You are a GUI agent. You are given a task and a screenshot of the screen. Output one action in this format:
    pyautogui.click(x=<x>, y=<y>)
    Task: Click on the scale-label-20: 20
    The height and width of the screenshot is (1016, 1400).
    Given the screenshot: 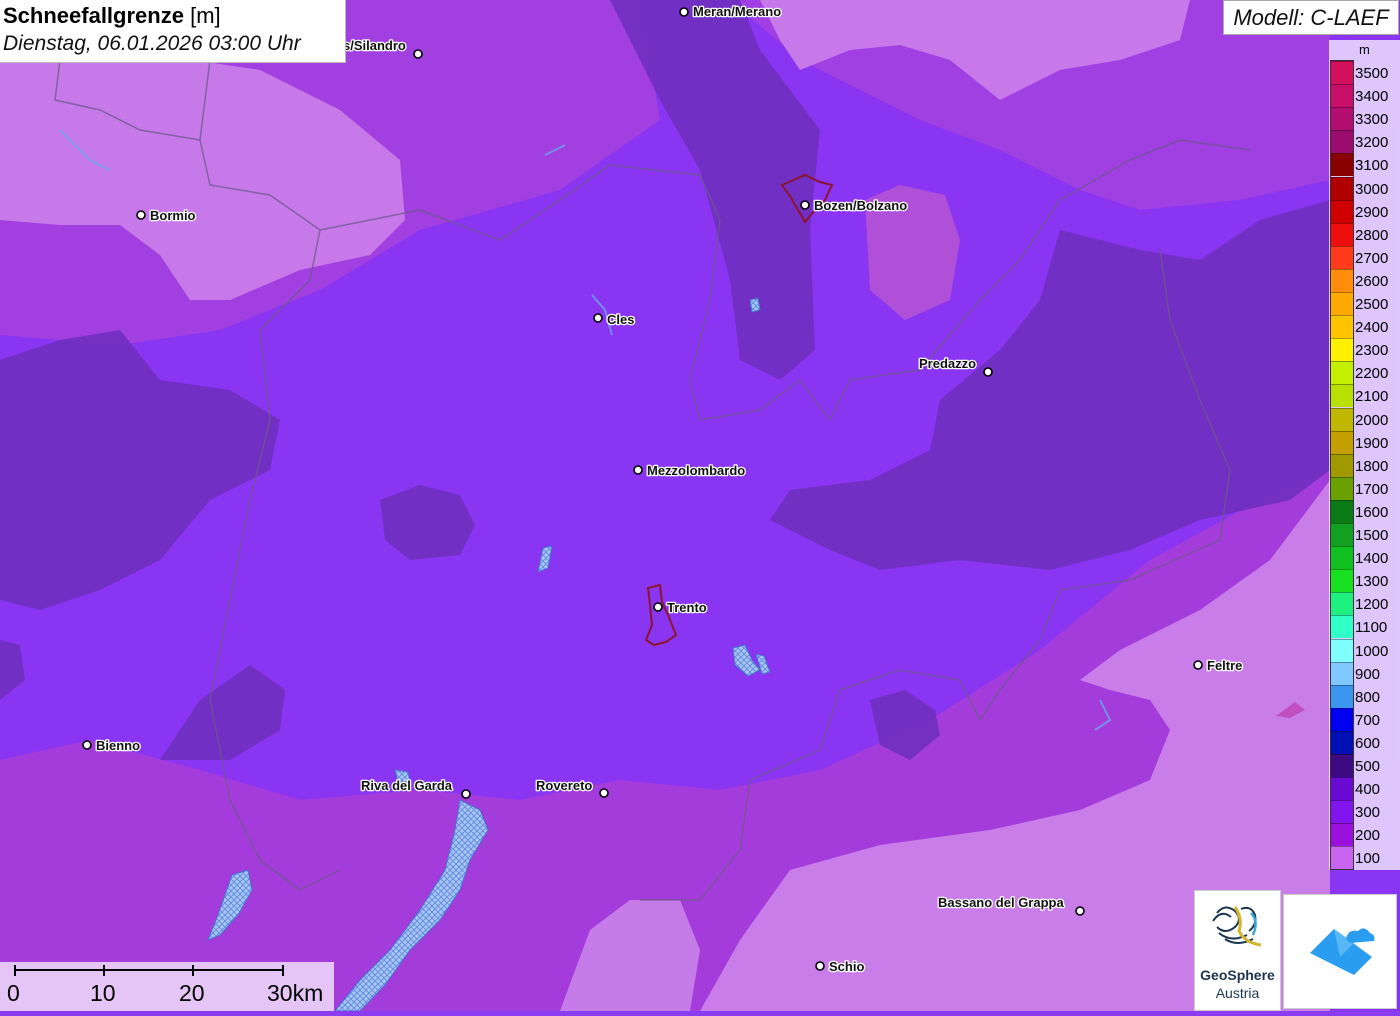 What is the action you would take?
    pyautogui.click(x=192, y=993)
    